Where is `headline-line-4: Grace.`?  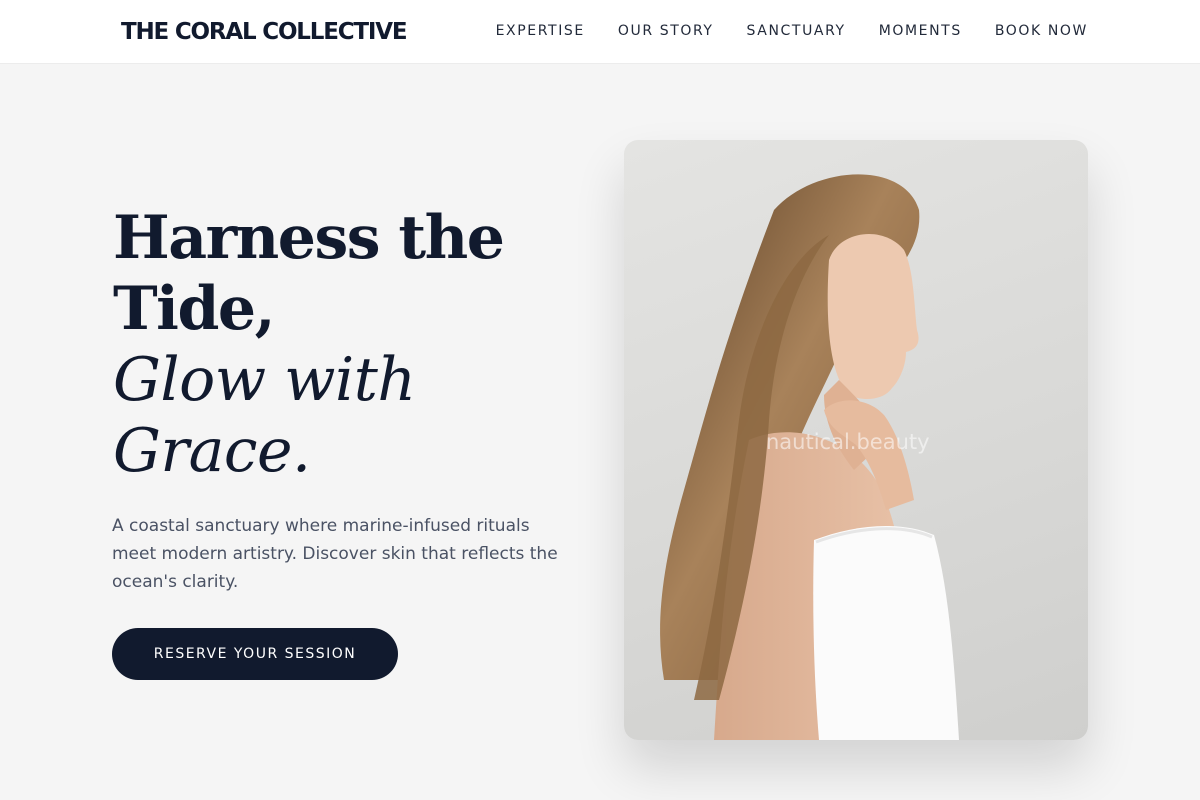 headline-line-4: Grace. is located at coordinates (212, 451).